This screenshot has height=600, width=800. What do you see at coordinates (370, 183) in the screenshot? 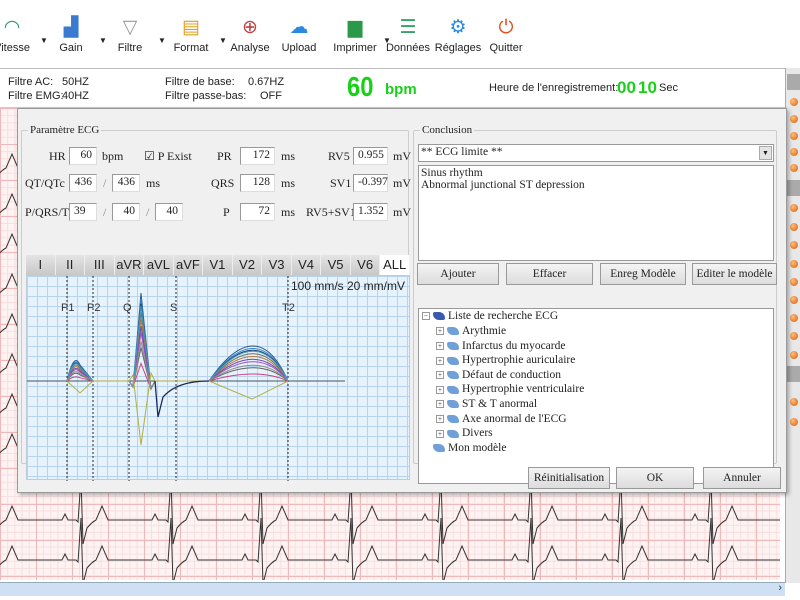
I see `sv1-field: -0.397` at bounding box center [370, 183].